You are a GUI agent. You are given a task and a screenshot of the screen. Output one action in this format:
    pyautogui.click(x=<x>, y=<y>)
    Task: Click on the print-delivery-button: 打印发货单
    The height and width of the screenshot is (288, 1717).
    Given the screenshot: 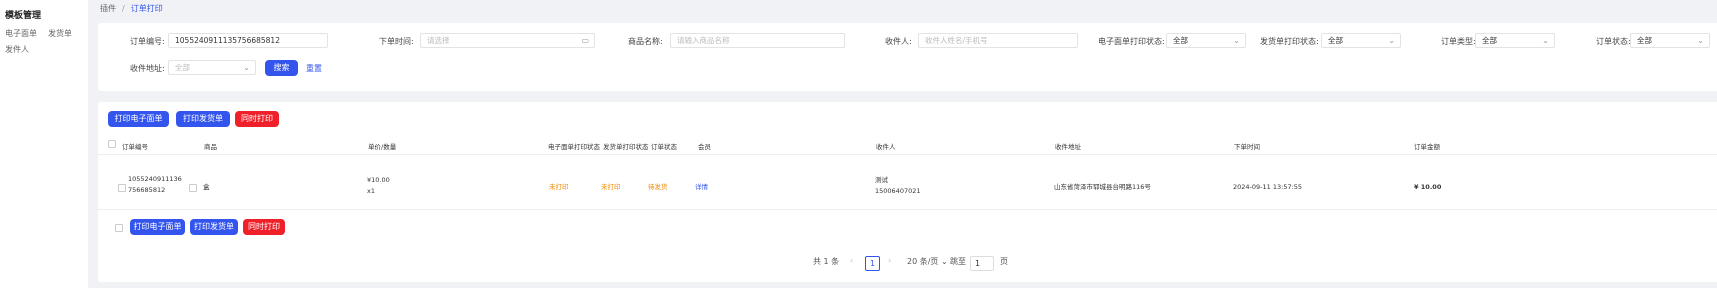 What is the action you would take?
    pyautogui.click(x=203, y=119)
    